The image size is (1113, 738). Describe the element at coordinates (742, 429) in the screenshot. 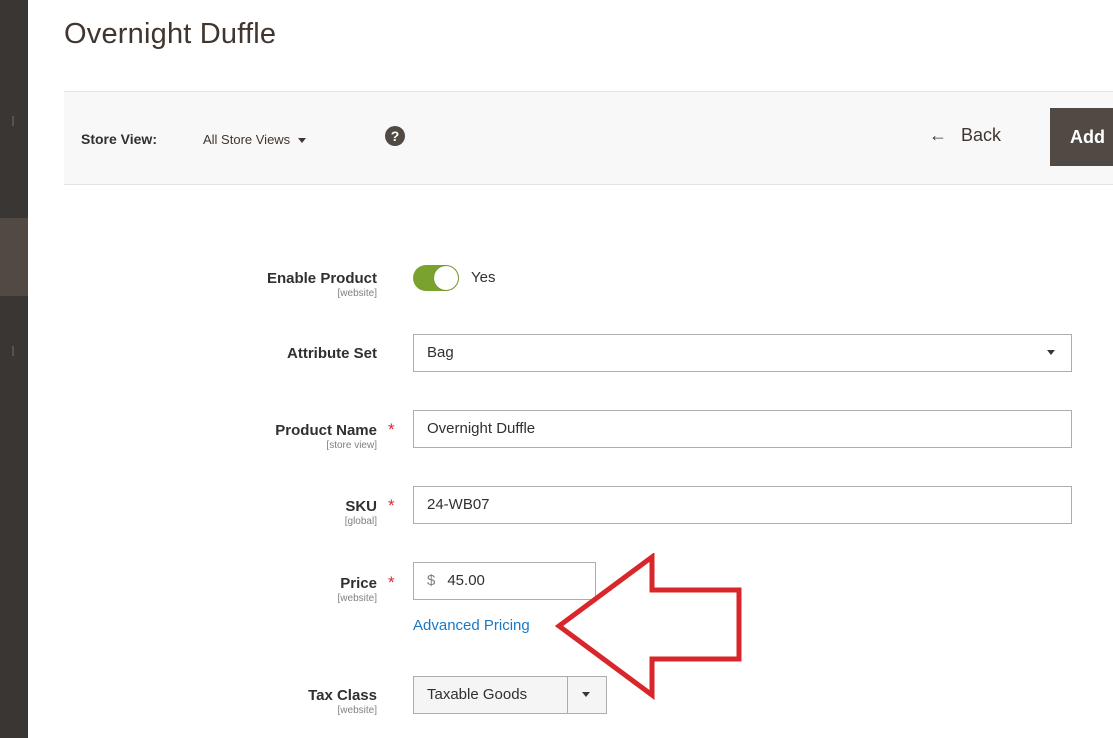

I see `product-name-input: Overnight Duffle` at that location.